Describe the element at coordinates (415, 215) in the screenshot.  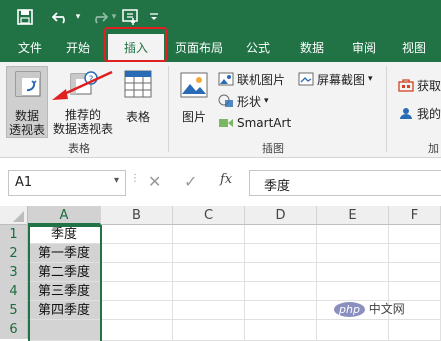
I see `column-header-f: F` at that location.